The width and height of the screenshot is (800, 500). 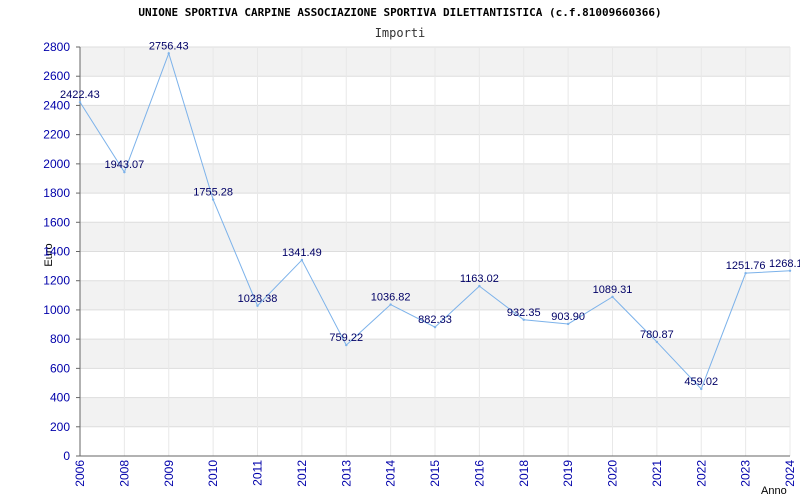 What do you see at coordinates (524, 473) in the screenshot?
I see `x-tick-label: 2018` at bounding box center [524, 473].